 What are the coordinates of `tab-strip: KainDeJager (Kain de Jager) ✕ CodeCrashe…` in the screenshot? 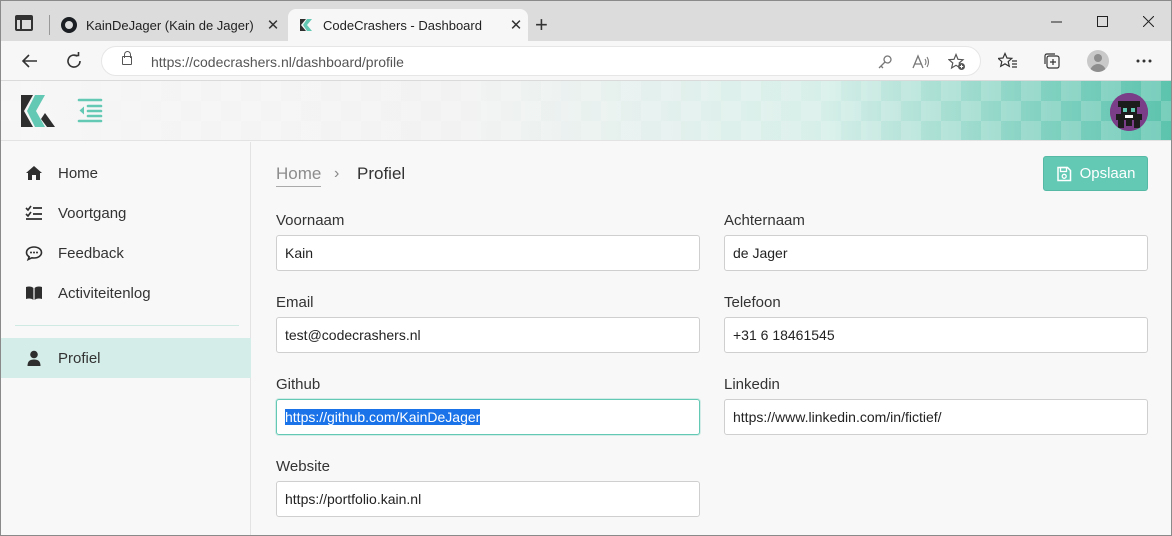 It's located at (586, 21).